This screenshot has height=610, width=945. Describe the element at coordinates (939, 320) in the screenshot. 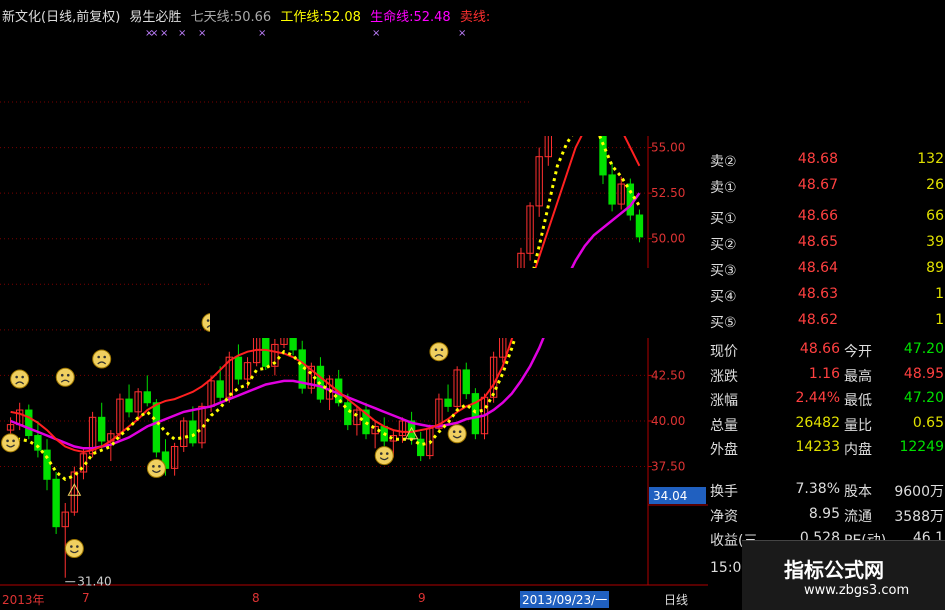

I see `buy-5-vol: 1` at that location.